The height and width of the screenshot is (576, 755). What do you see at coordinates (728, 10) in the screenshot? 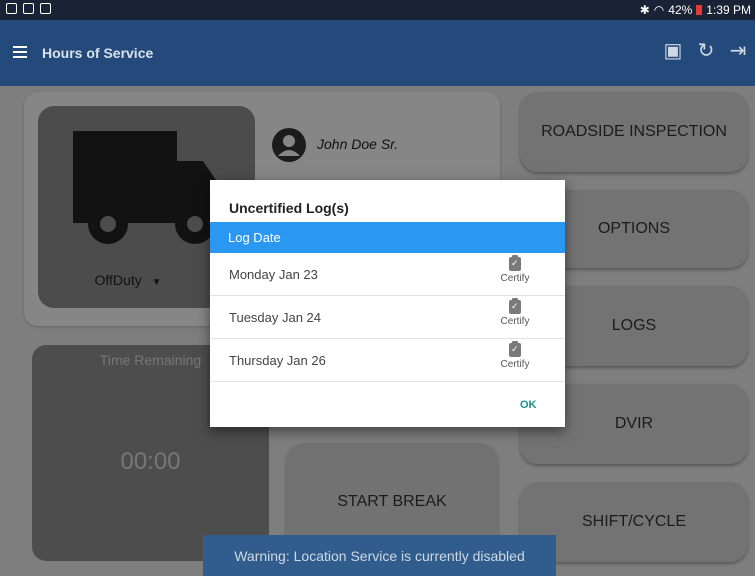
I see `clock: 1:39 PM` at bounding box center [728, 10].